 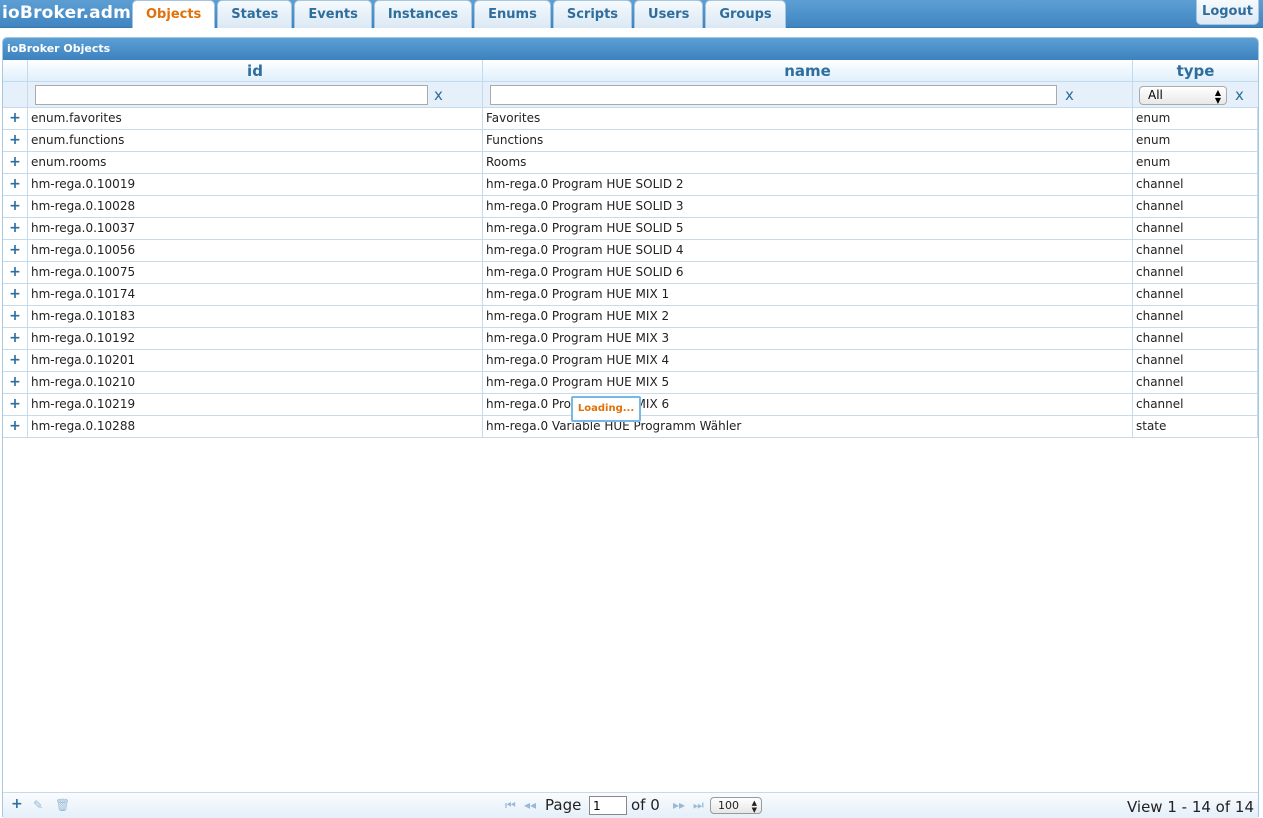 What do you see at coordinates (15, 95) in the screenshot?
I see `filter-spacer` at bounding box center [15, 95].